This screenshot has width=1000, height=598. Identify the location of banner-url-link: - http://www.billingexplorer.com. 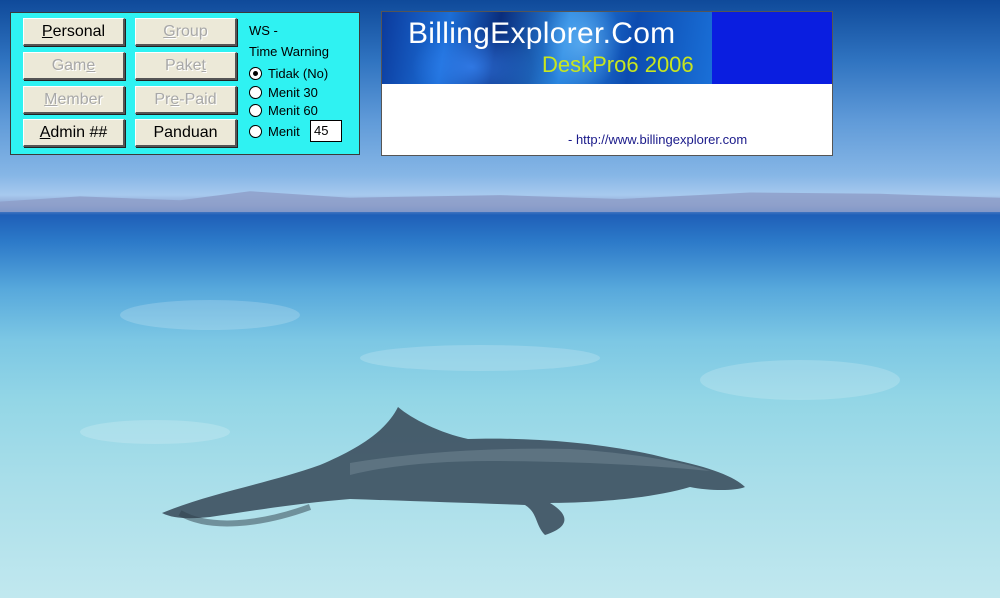
(657, 139).